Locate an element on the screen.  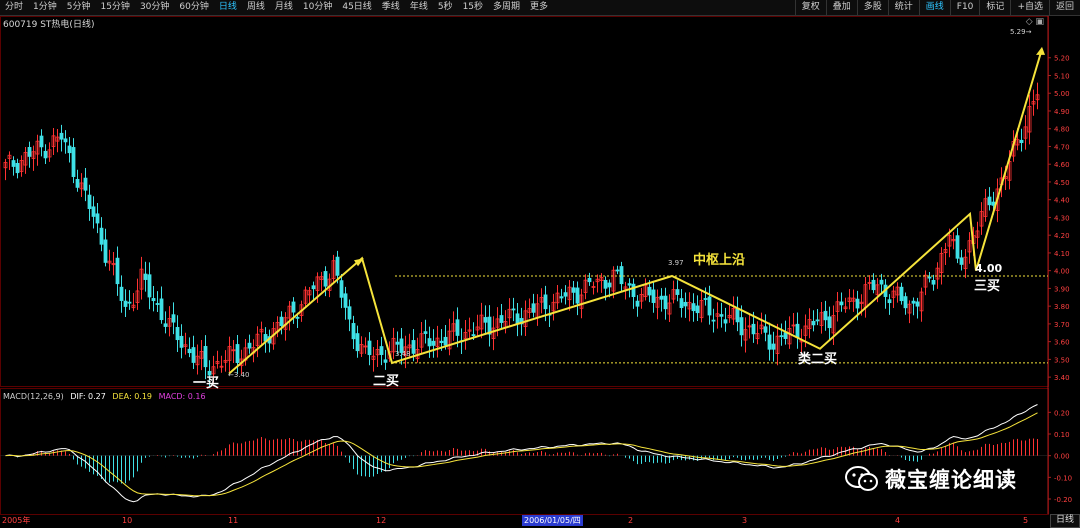
macd-tick-label: -0.20 is located at coordinates (1063, 500).